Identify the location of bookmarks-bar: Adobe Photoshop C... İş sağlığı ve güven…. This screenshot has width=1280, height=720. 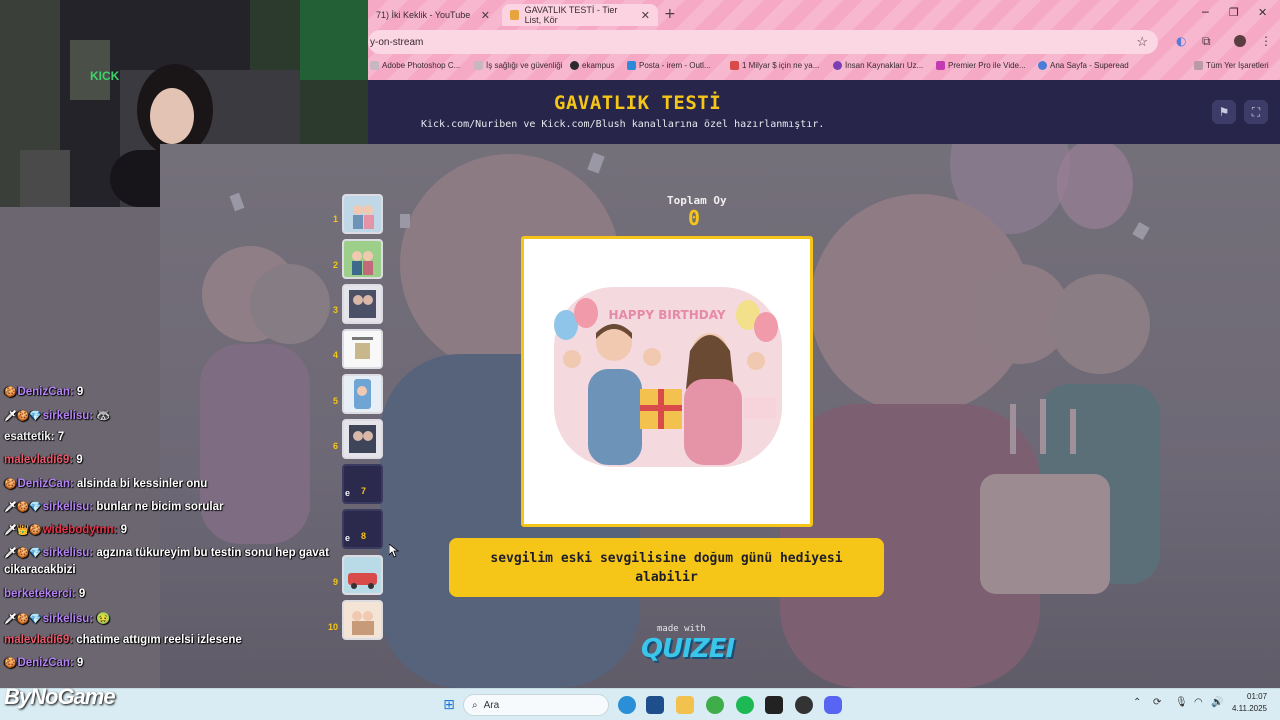
(824, 67).